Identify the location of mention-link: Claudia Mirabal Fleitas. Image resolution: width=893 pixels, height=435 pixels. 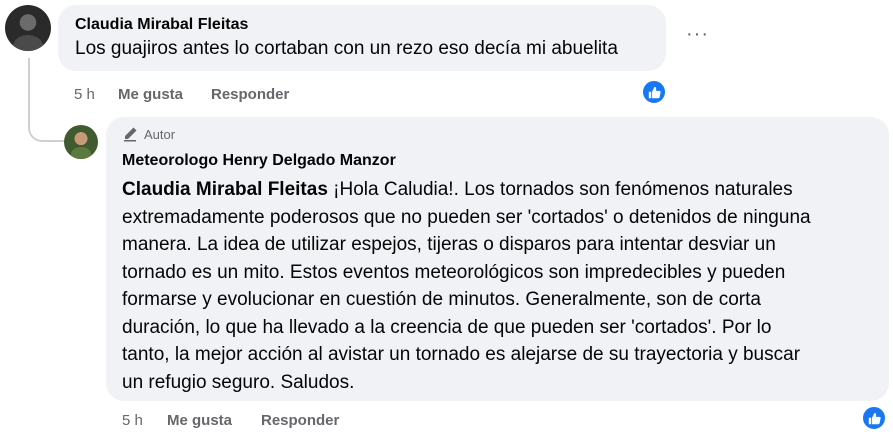
(225, 189).